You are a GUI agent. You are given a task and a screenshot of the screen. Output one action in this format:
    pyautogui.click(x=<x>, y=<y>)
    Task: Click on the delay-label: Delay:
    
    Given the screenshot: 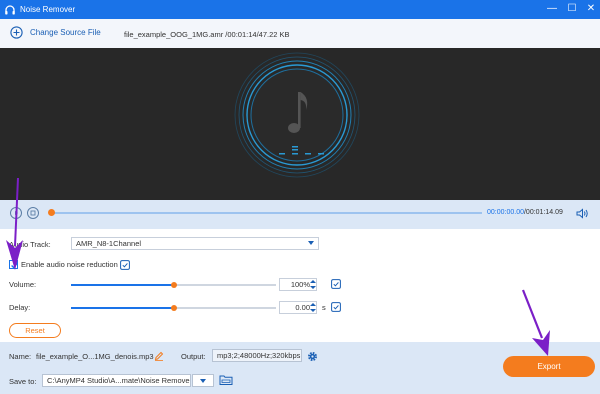 What is the action you would take?
    pyautogui.click(x=20, y=307)
    